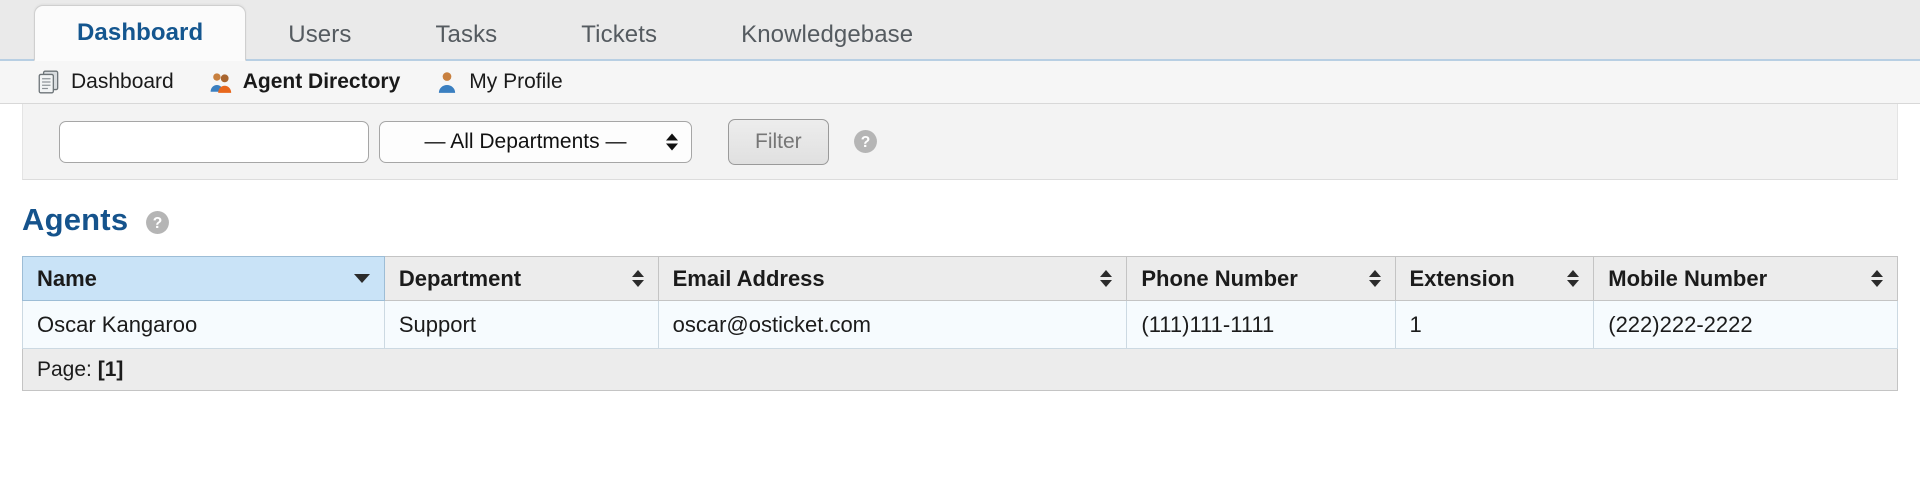 The height and width of the screenshot is (502, 1920). I want to click on column-header-department: Department, so click(521, 278).